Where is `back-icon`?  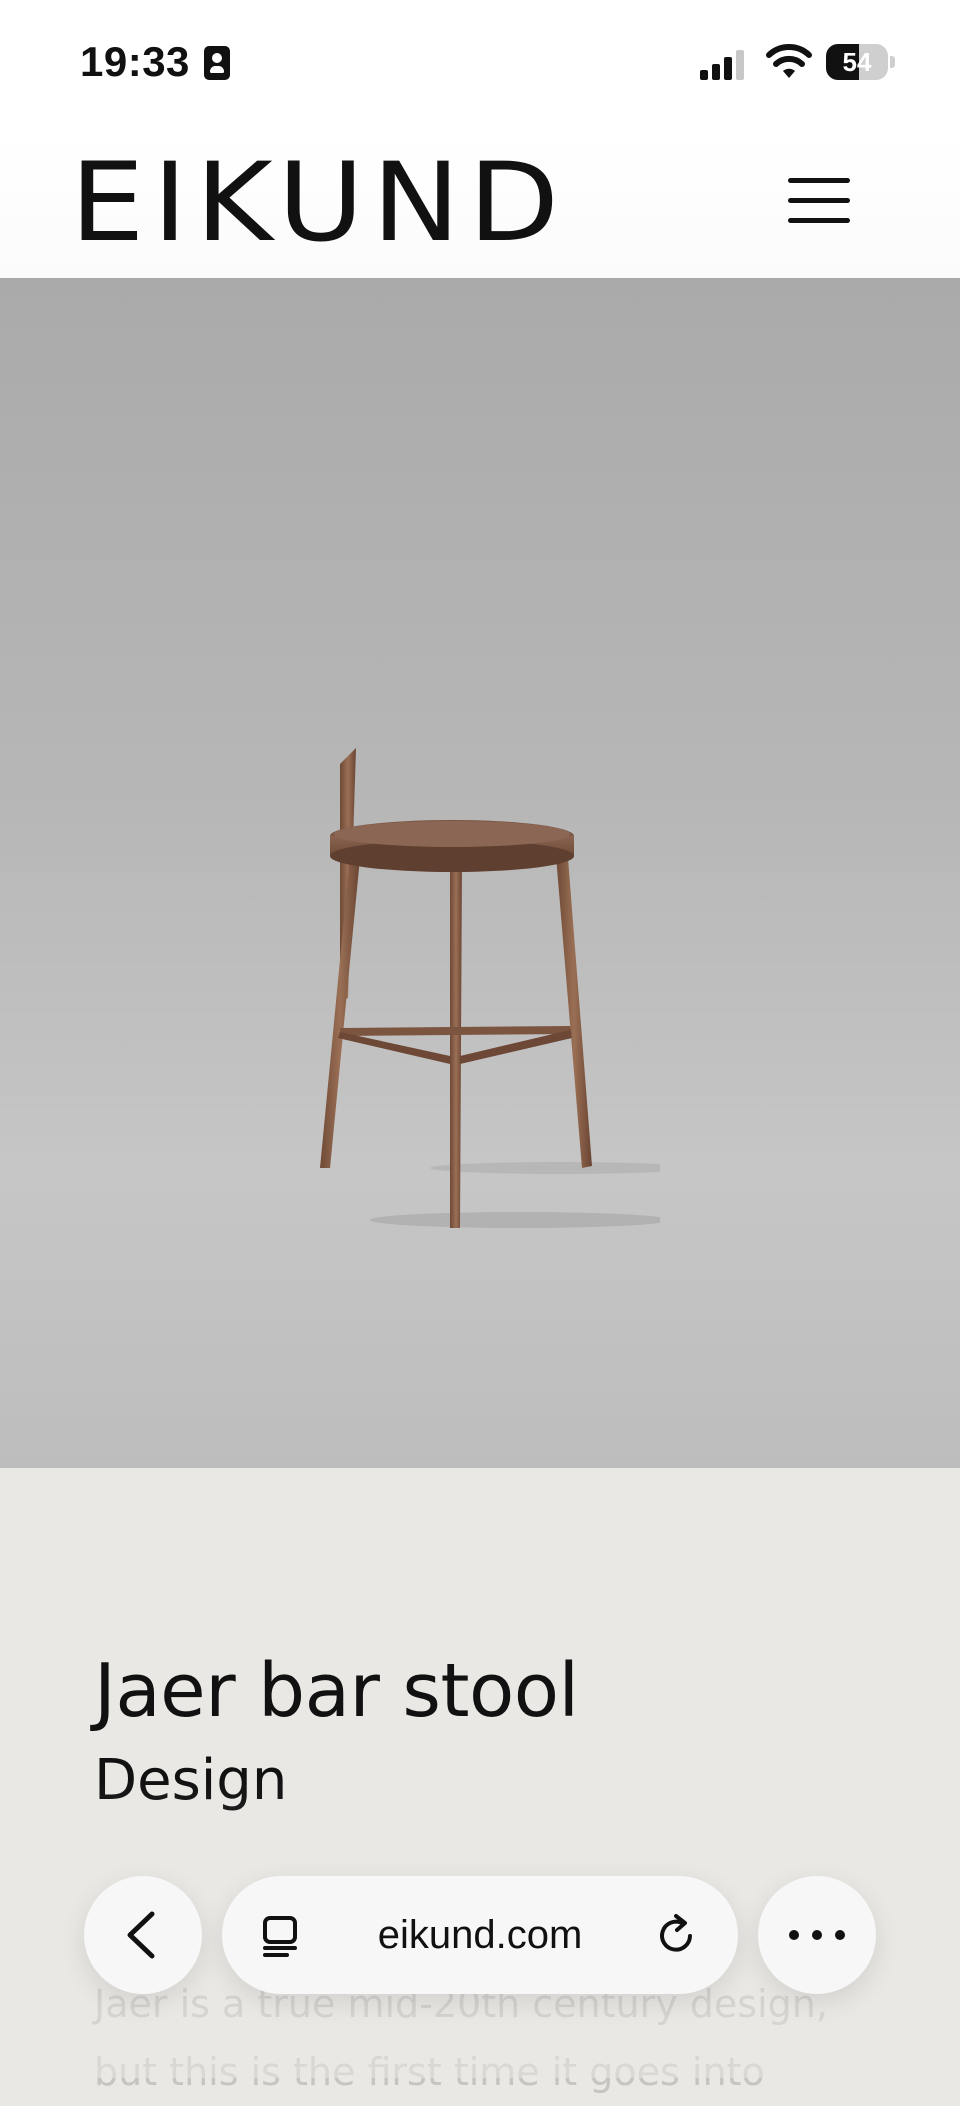
back-icon is located at coordinates (141, 1935).